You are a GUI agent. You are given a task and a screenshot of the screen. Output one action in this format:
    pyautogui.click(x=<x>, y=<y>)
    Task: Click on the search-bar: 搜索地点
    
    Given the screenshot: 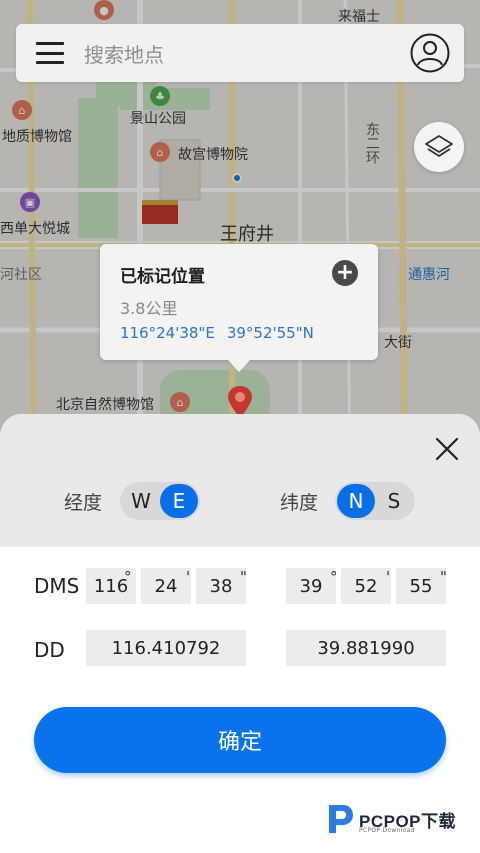 What is the action you would take?
    pyautogui.click(x=240, y=53)
    